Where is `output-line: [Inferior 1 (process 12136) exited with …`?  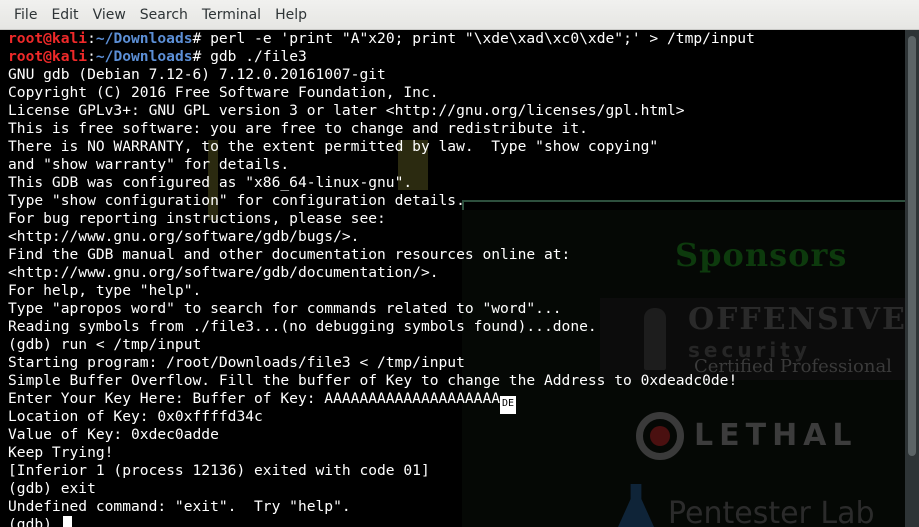 output-line: [Inferior 1 (process 12136) exited with … is located at coordinates (219, 470).